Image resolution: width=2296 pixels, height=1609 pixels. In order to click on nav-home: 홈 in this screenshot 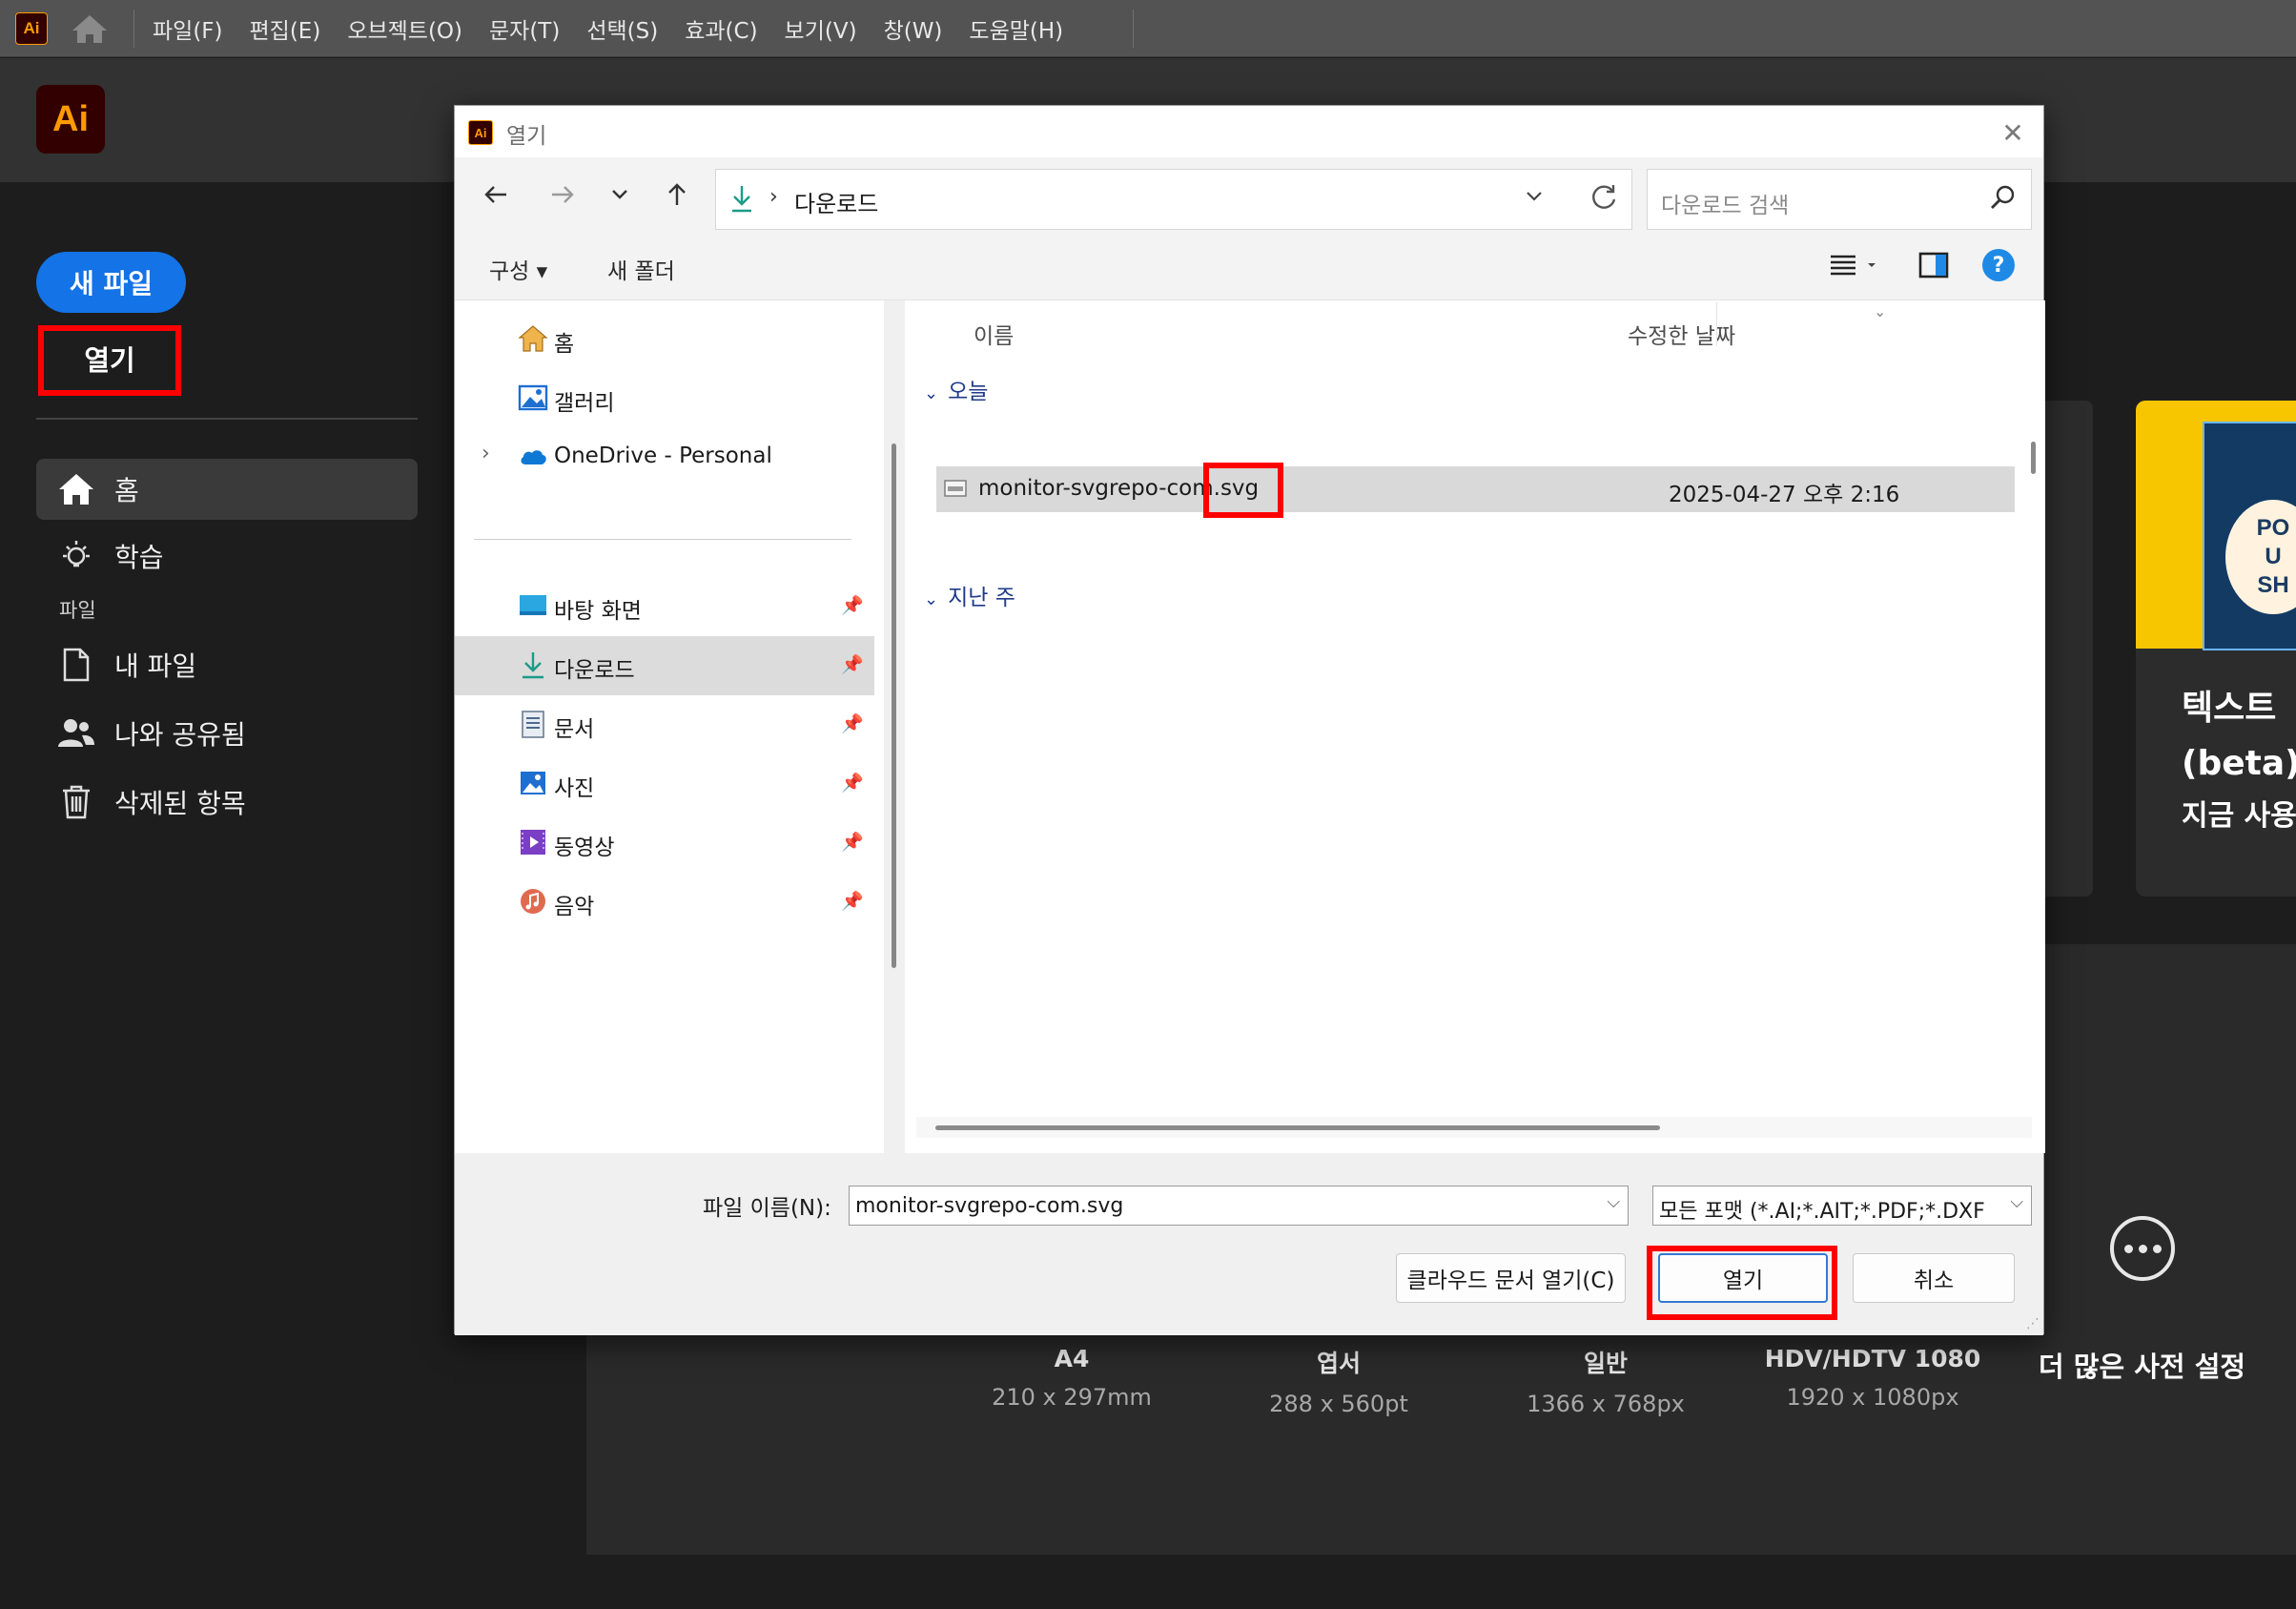, I will do `click(665, 340)`.